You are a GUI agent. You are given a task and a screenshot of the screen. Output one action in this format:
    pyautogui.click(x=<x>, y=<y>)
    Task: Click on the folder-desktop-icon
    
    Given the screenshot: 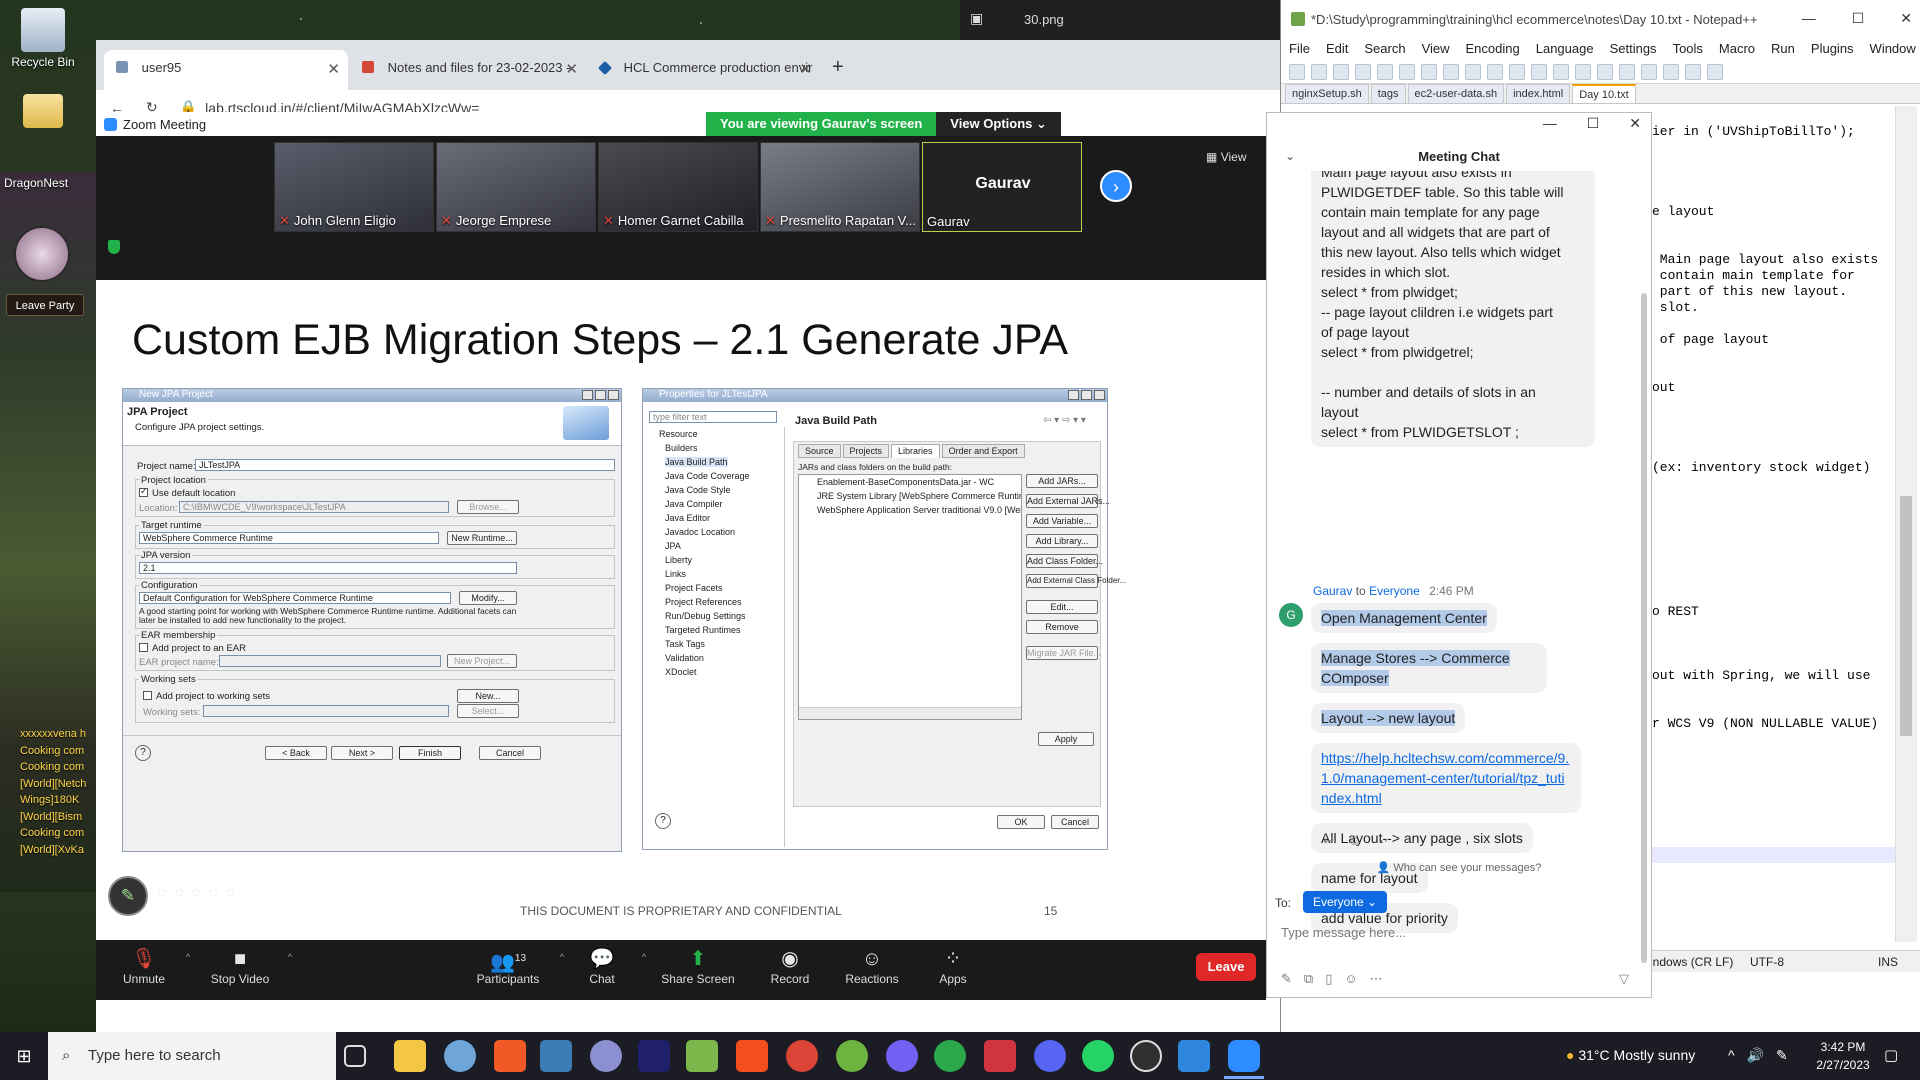 What is the action you would take?
    pyautogui.click(x=43, y=112)
    